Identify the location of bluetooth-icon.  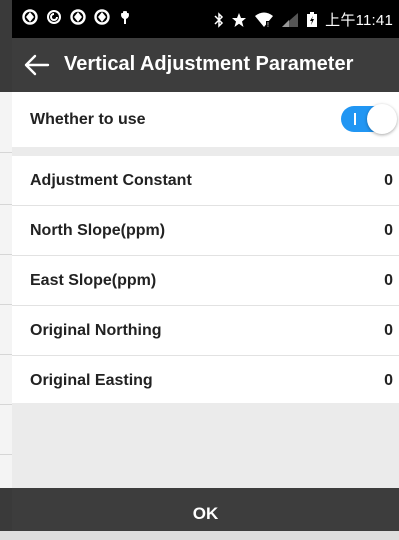
(219, 19).